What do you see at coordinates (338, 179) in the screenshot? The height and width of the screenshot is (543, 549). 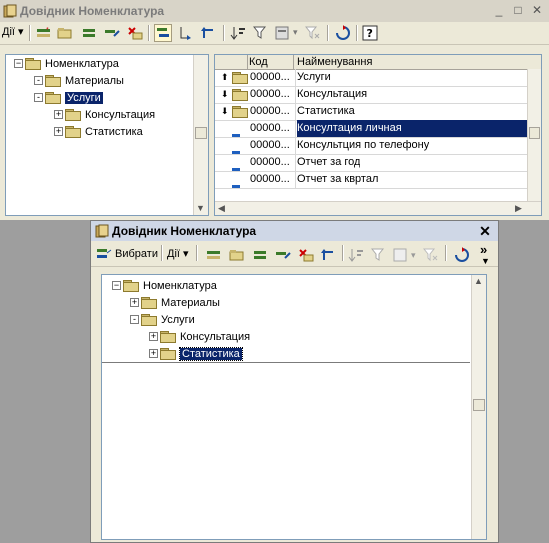 I see `grid-cell-name: Отчет за квртал` at bounding box center [338, 179].